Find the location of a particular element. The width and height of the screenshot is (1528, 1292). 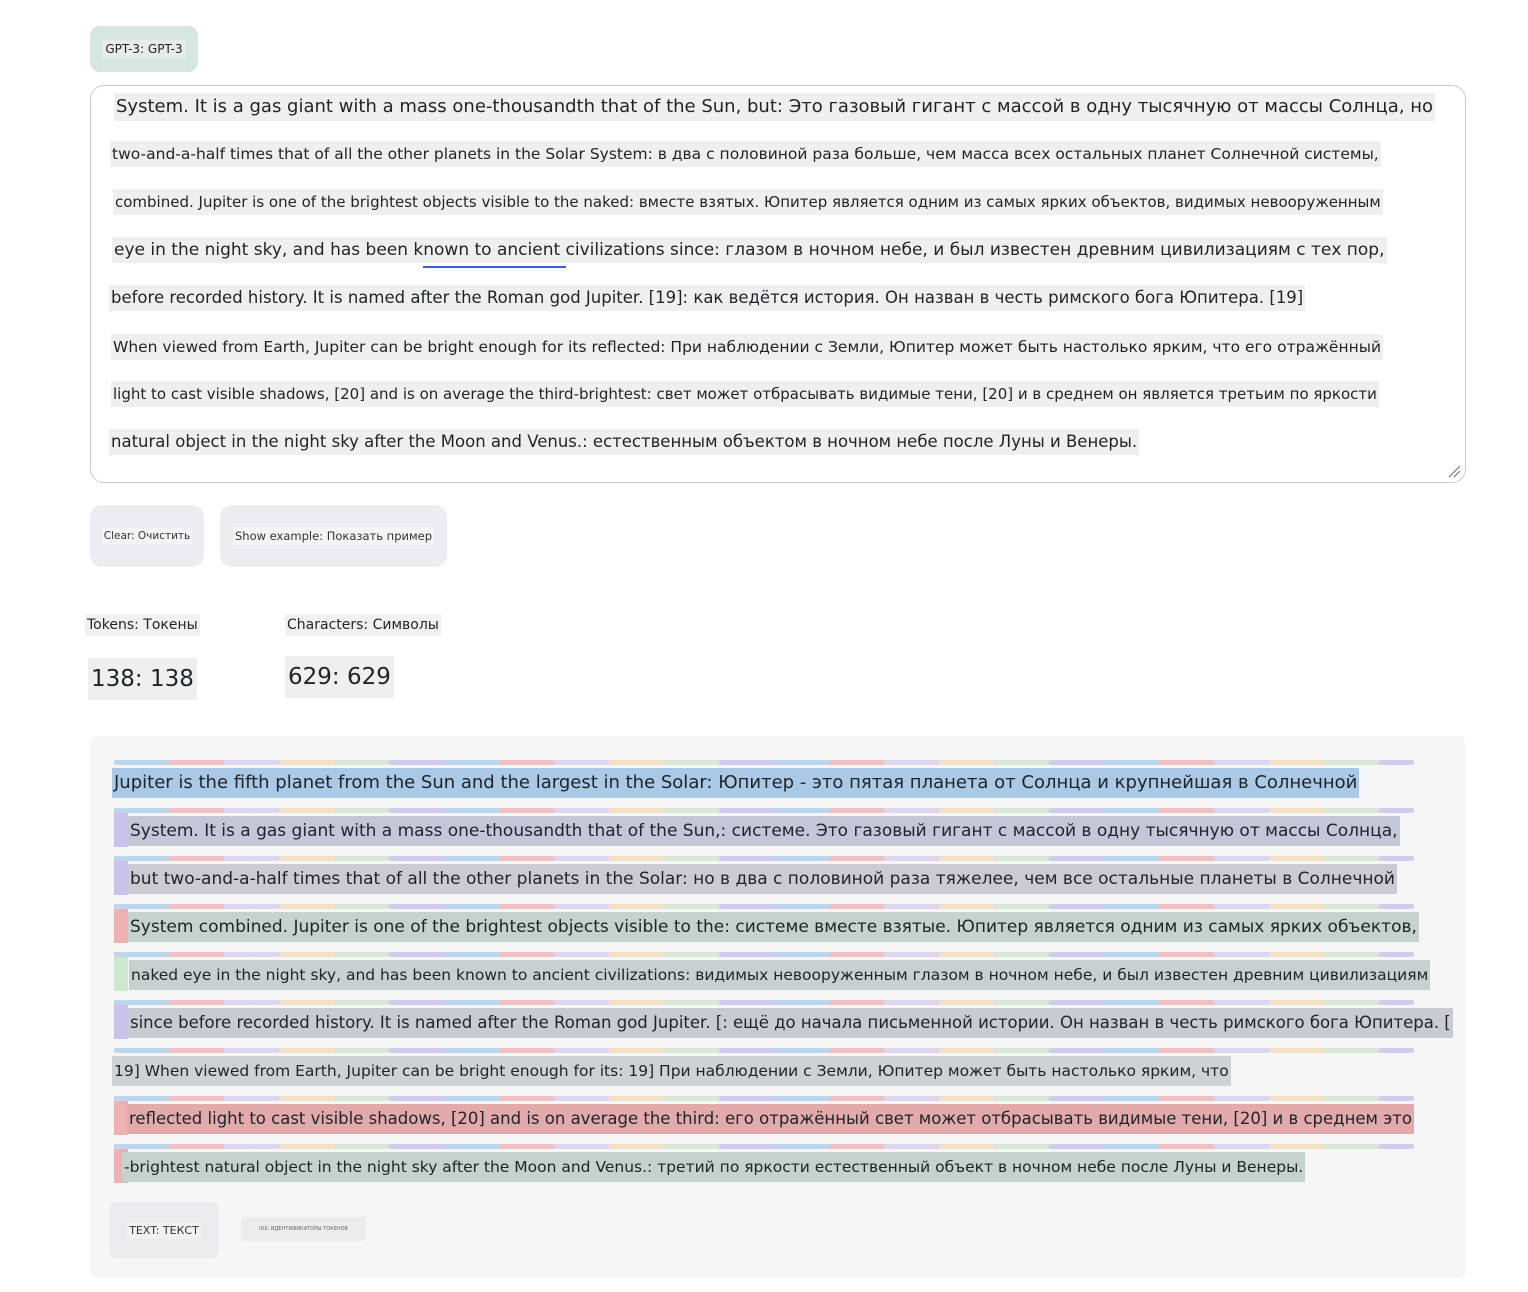

tokens-label: Tokens: Токены is located at coordinates (142, 625).